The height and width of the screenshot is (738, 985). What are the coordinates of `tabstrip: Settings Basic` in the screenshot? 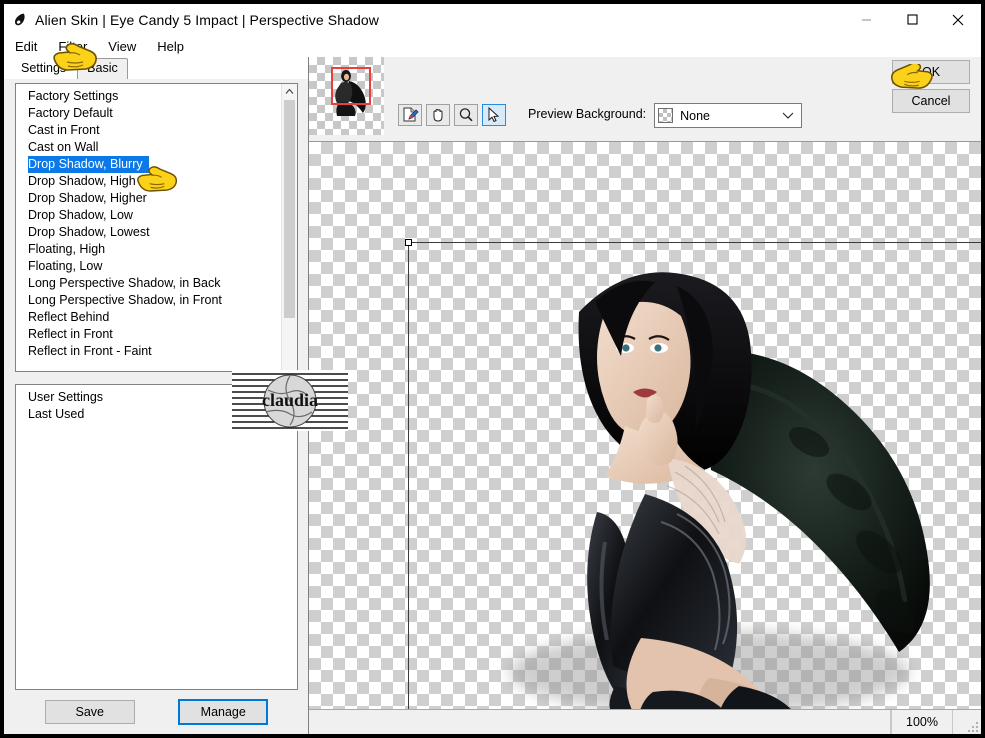 It's located at (156, 68).